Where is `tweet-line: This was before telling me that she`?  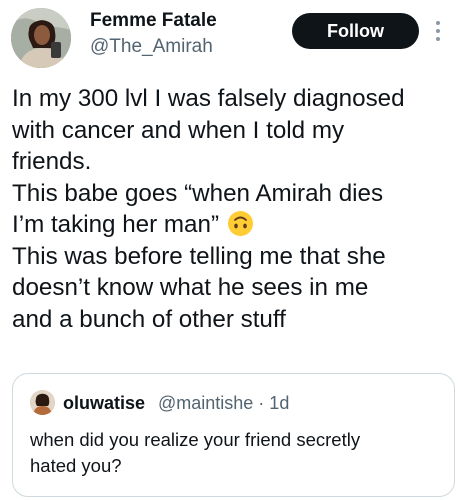 tweet-line: This was before telling me that she is located at coordinates (199, 256).